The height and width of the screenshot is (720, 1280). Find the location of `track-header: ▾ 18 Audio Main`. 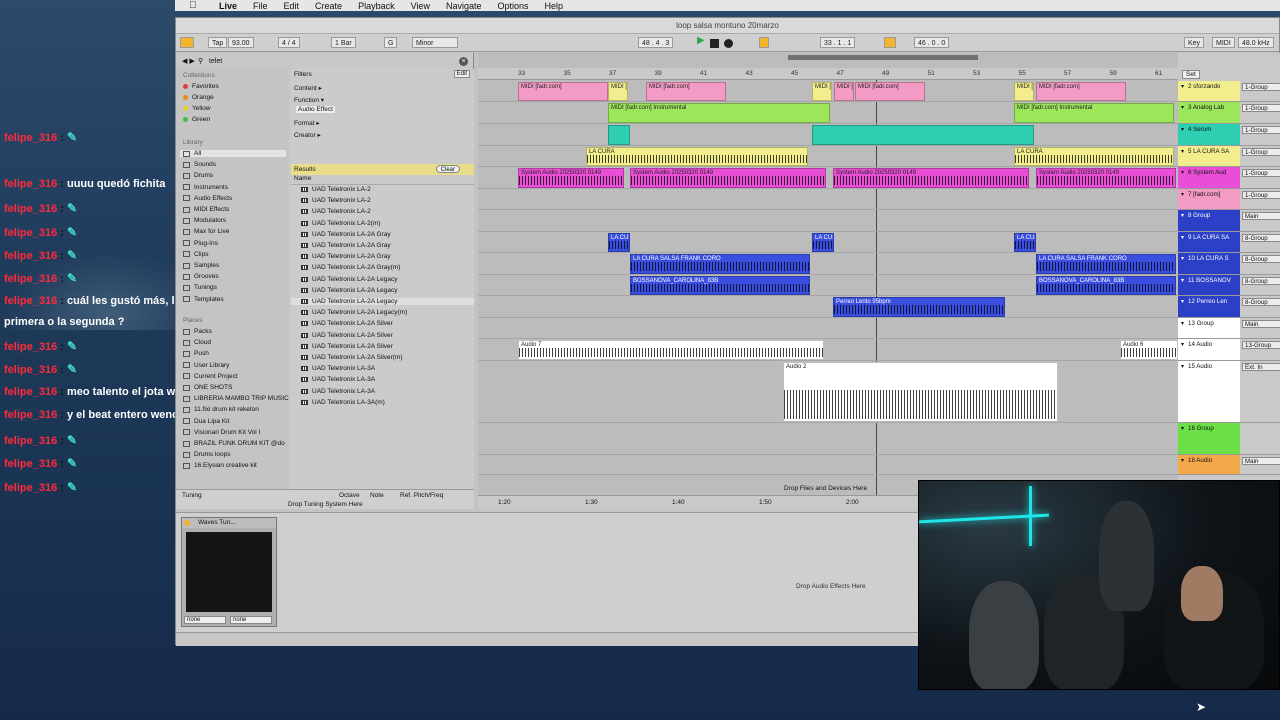

track-header: ▾ 18 Audio Main is located at coordinates (1229, 465).